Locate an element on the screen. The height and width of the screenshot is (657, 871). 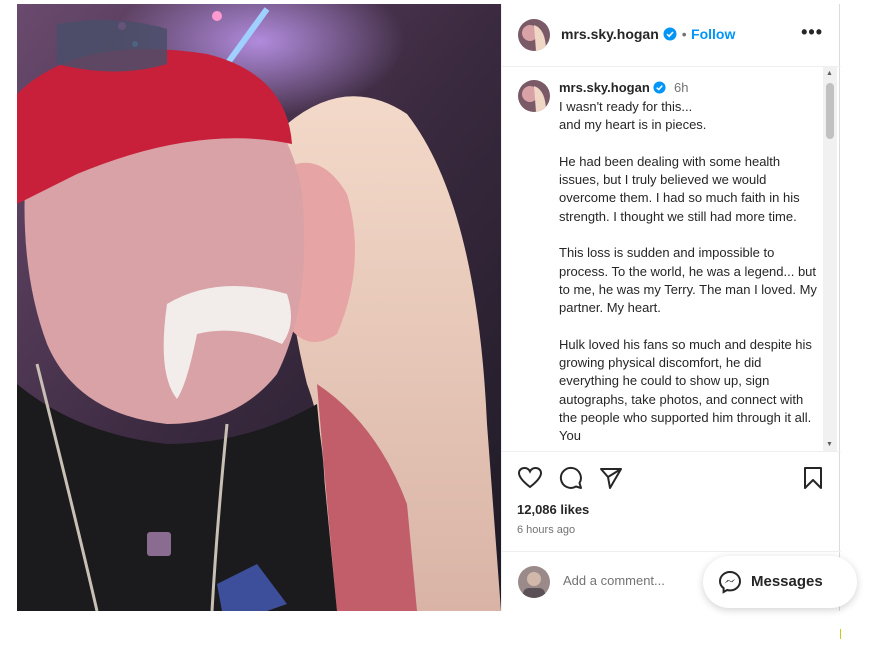
username-link: mrs.sky.hogan is located at coordinates (610, 34).